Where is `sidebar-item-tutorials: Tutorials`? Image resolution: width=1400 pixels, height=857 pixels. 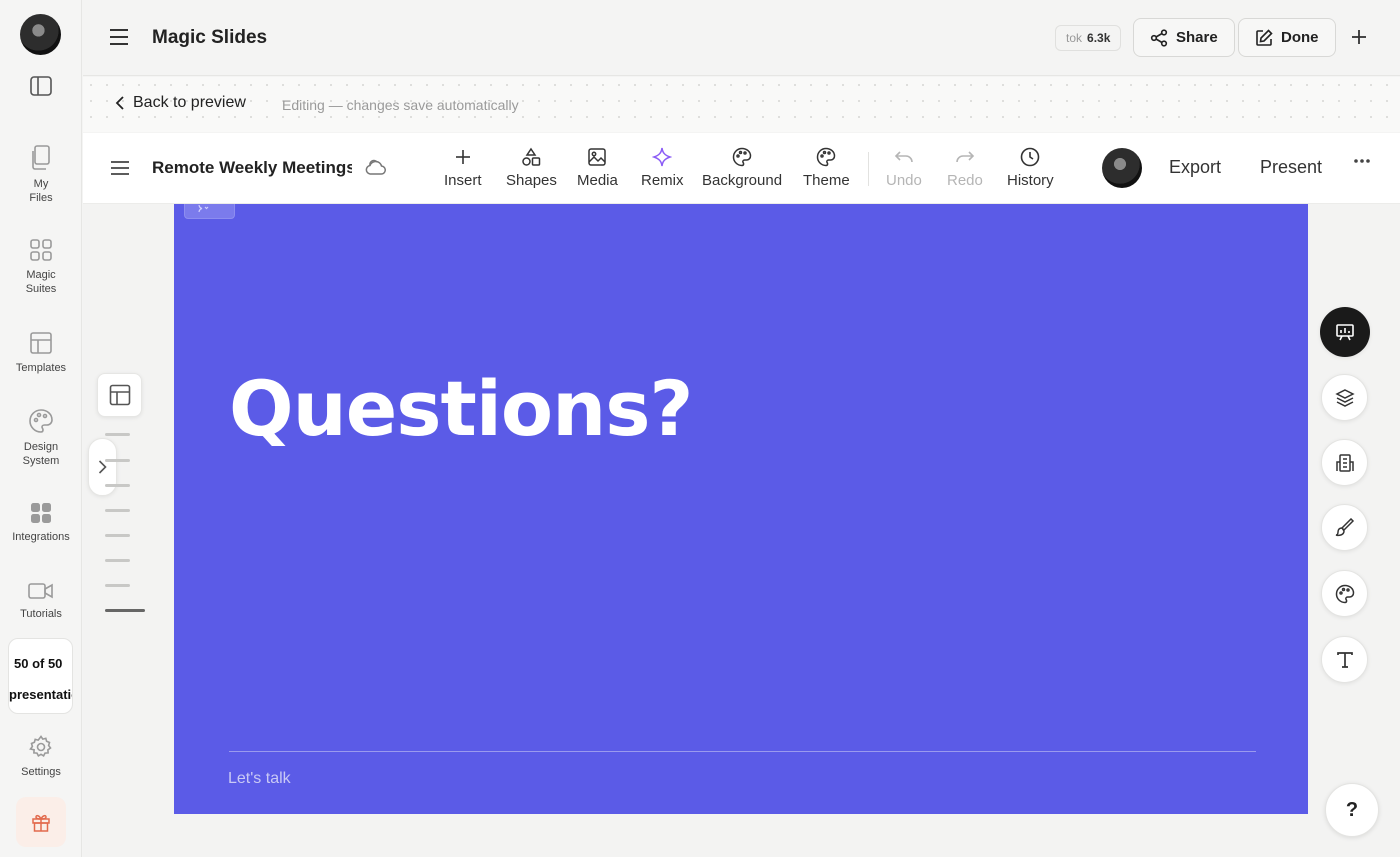
sidebar-item-tutorials: Tutorials is located at coordinates (41, 601).